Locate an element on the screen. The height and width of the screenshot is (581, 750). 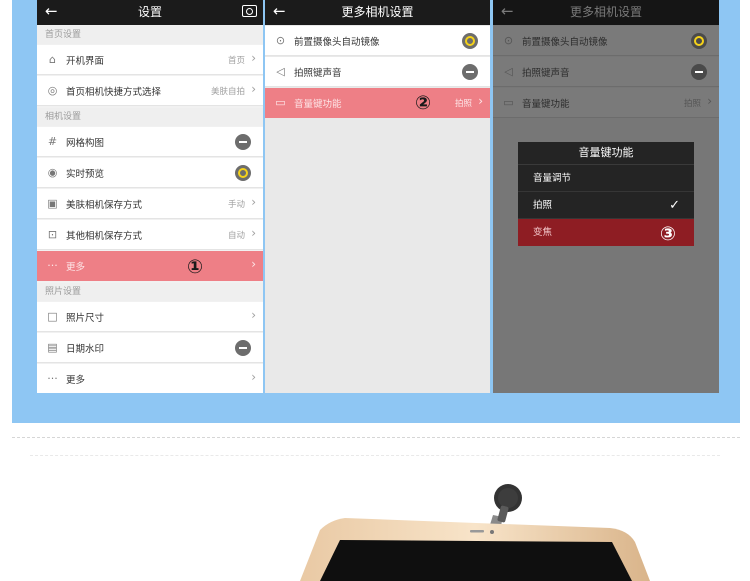
option-label: 变焦 is located at coordinates (543, 232).